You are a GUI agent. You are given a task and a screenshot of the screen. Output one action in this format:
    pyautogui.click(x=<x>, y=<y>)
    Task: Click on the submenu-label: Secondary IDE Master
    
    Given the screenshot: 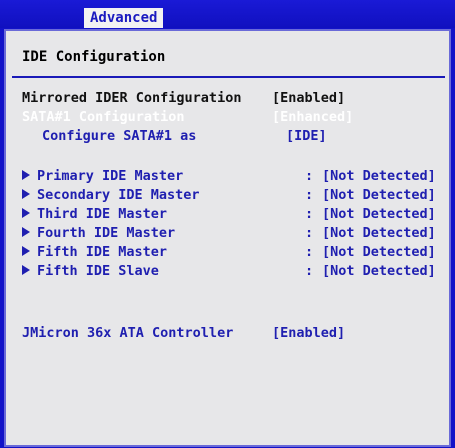 What is the action you would take?
    pyautogui.click(x=118, y=195)
    